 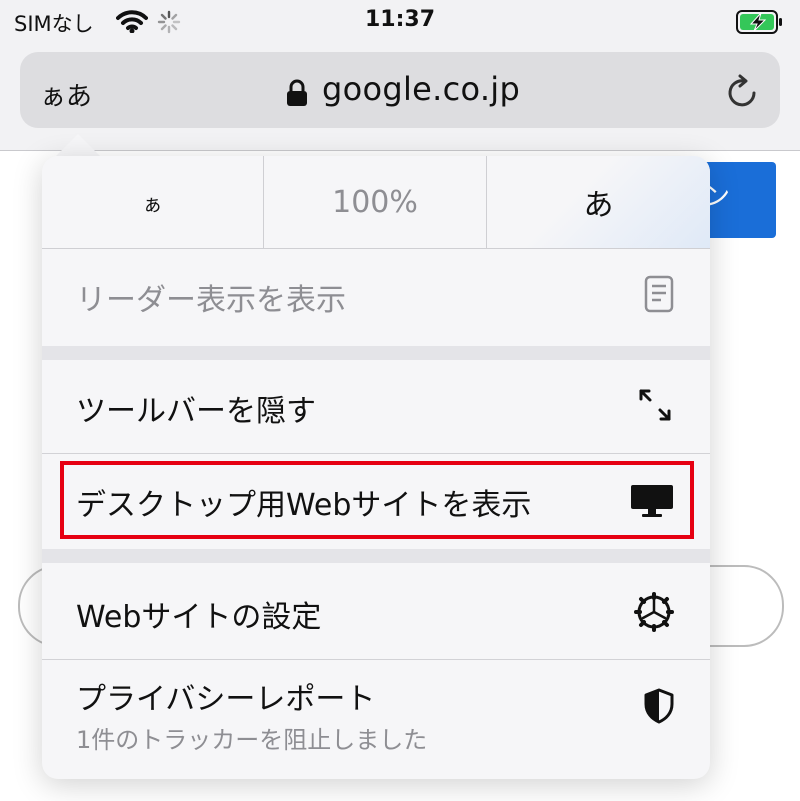 What do you see at coordinates (66, 94) in the screenshot?
I see `text-size-button: ぁあ` at bounding box center [66, 94].